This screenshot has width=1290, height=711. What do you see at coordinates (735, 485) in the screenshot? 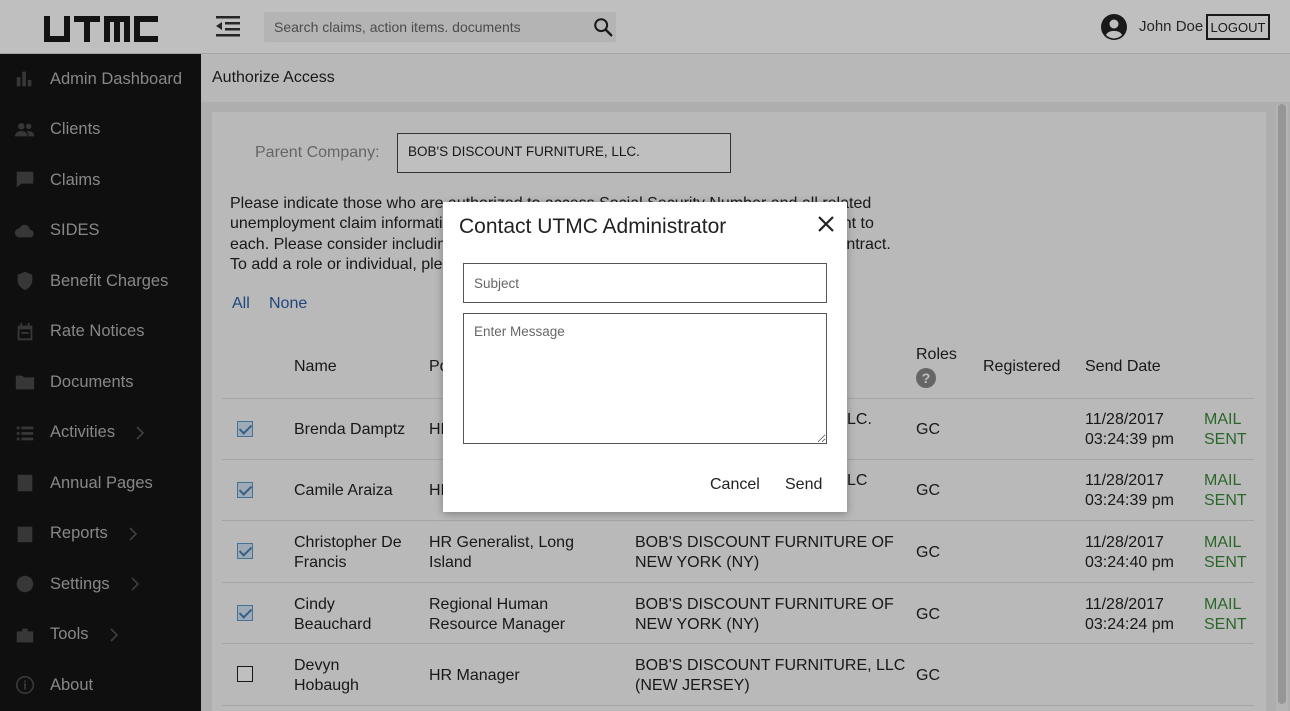
I see `cancel-button: Cancel` at bounding box center [735, 485].